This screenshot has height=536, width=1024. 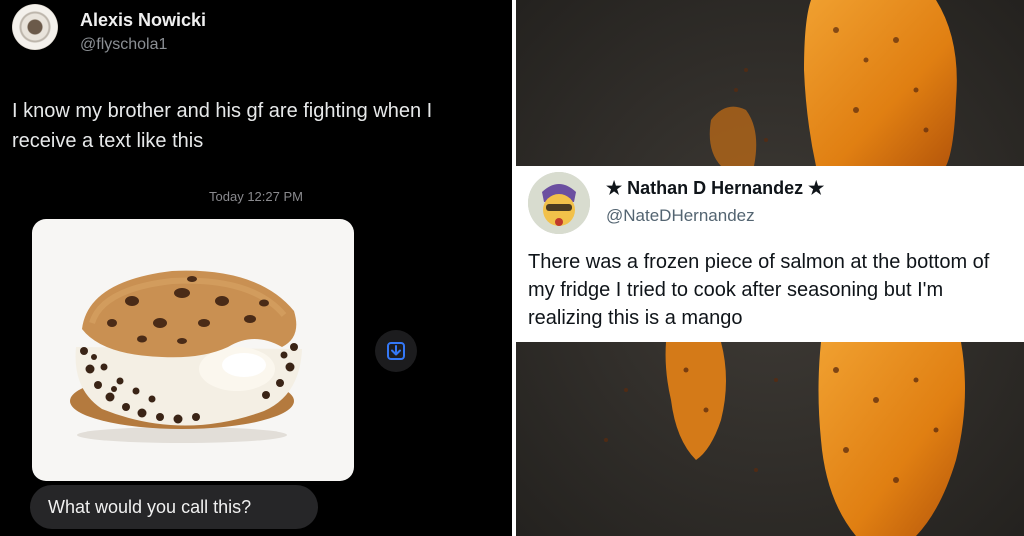 I want to click on message-bubble: What would you call this?, so click(x=174, y=507).